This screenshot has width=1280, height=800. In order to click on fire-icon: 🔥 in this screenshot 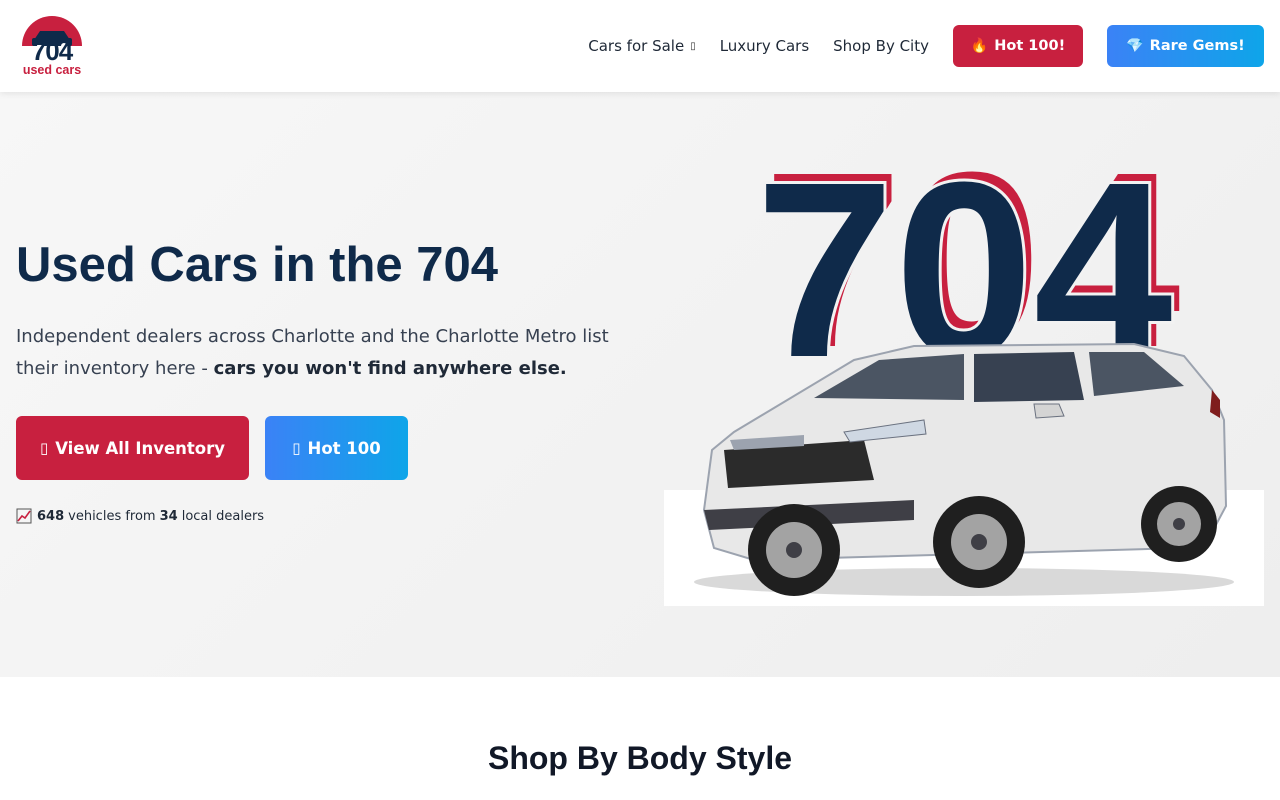, I will do `click(979, 46)`.